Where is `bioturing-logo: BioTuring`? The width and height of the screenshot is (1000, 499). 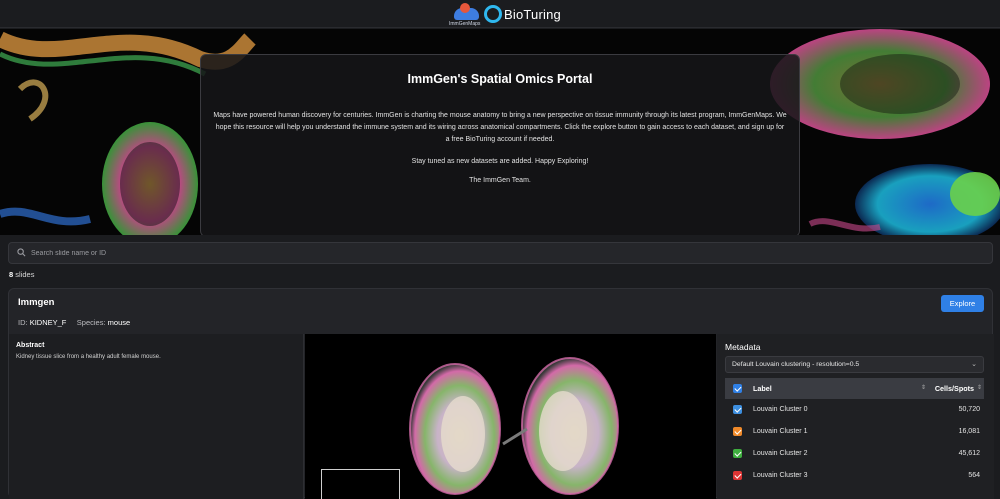
bioturing-logo: BioTuring is located at coordinates (522, 15).